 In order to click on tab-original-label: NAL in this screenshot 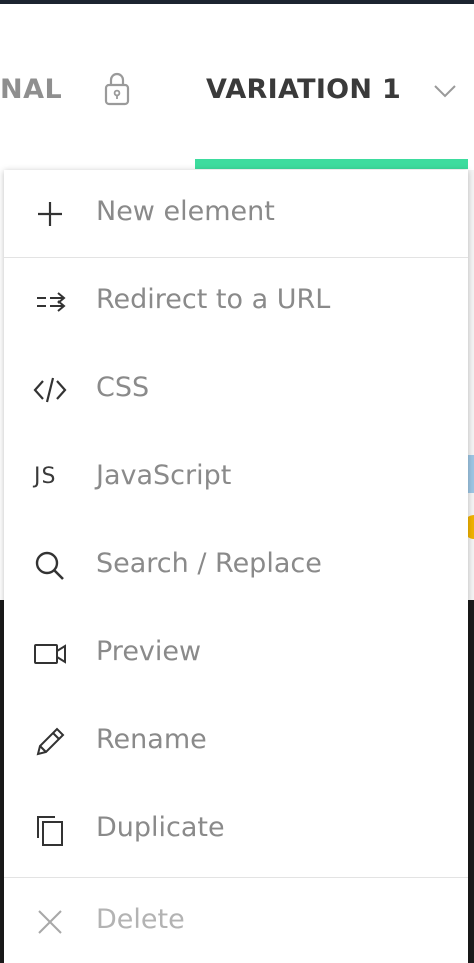, I will do `click(31, 89)`.